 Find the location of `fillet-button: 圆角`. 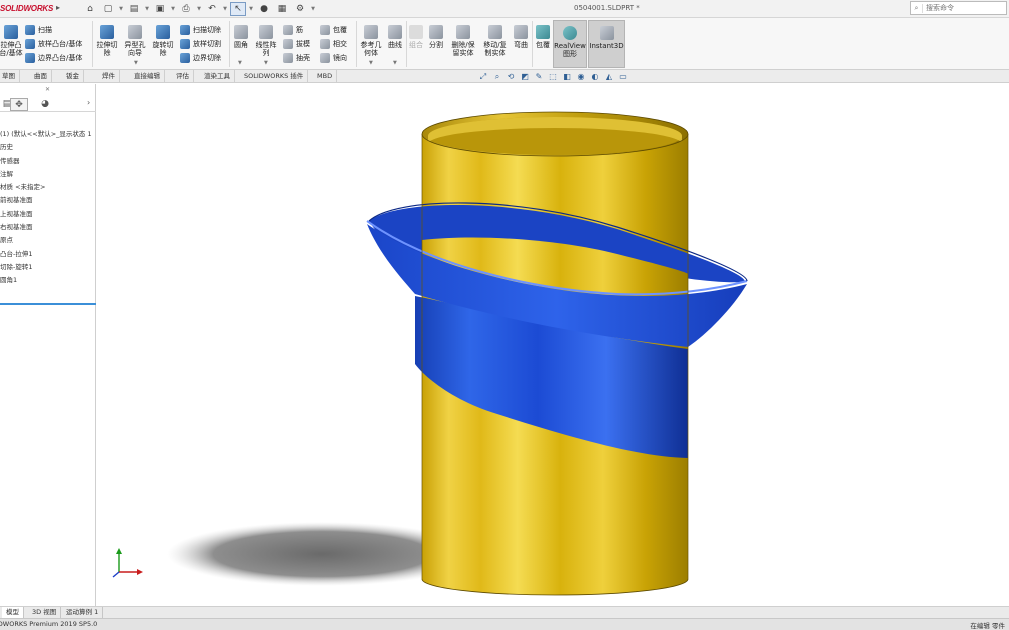

fillet-button: 圆角 is located at coordinates (241, 37).